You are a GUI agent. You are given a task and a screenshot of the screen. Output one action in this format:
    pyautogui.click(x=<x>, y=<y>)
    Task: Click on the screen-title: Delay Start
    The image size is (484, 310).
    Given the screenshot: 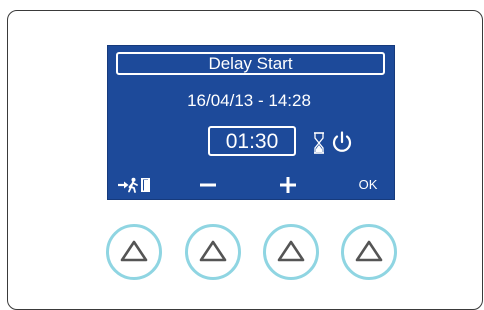 What is the action you would take?
    pyautogui.click(x=250, y=63)
    